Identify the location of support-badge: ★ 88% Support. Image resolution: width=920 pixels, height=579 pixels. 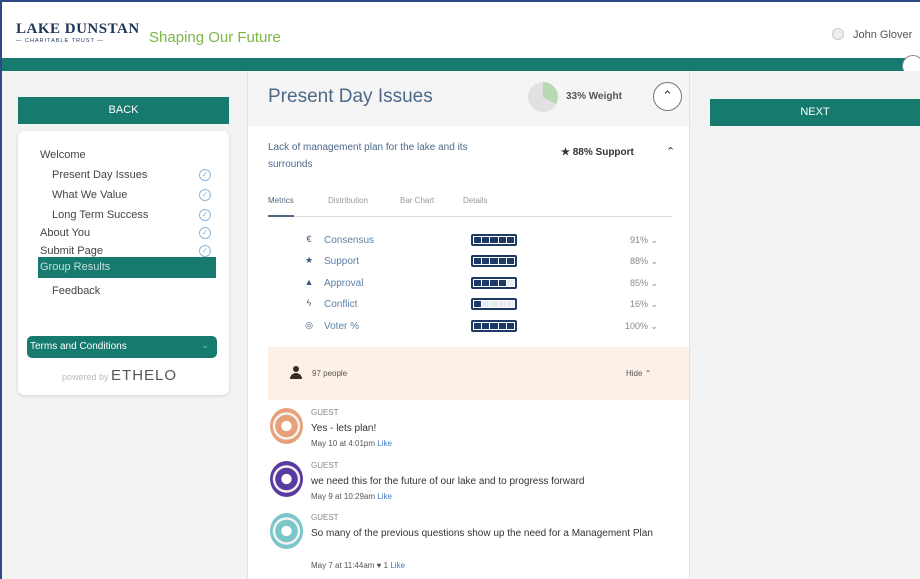
(597, 152).